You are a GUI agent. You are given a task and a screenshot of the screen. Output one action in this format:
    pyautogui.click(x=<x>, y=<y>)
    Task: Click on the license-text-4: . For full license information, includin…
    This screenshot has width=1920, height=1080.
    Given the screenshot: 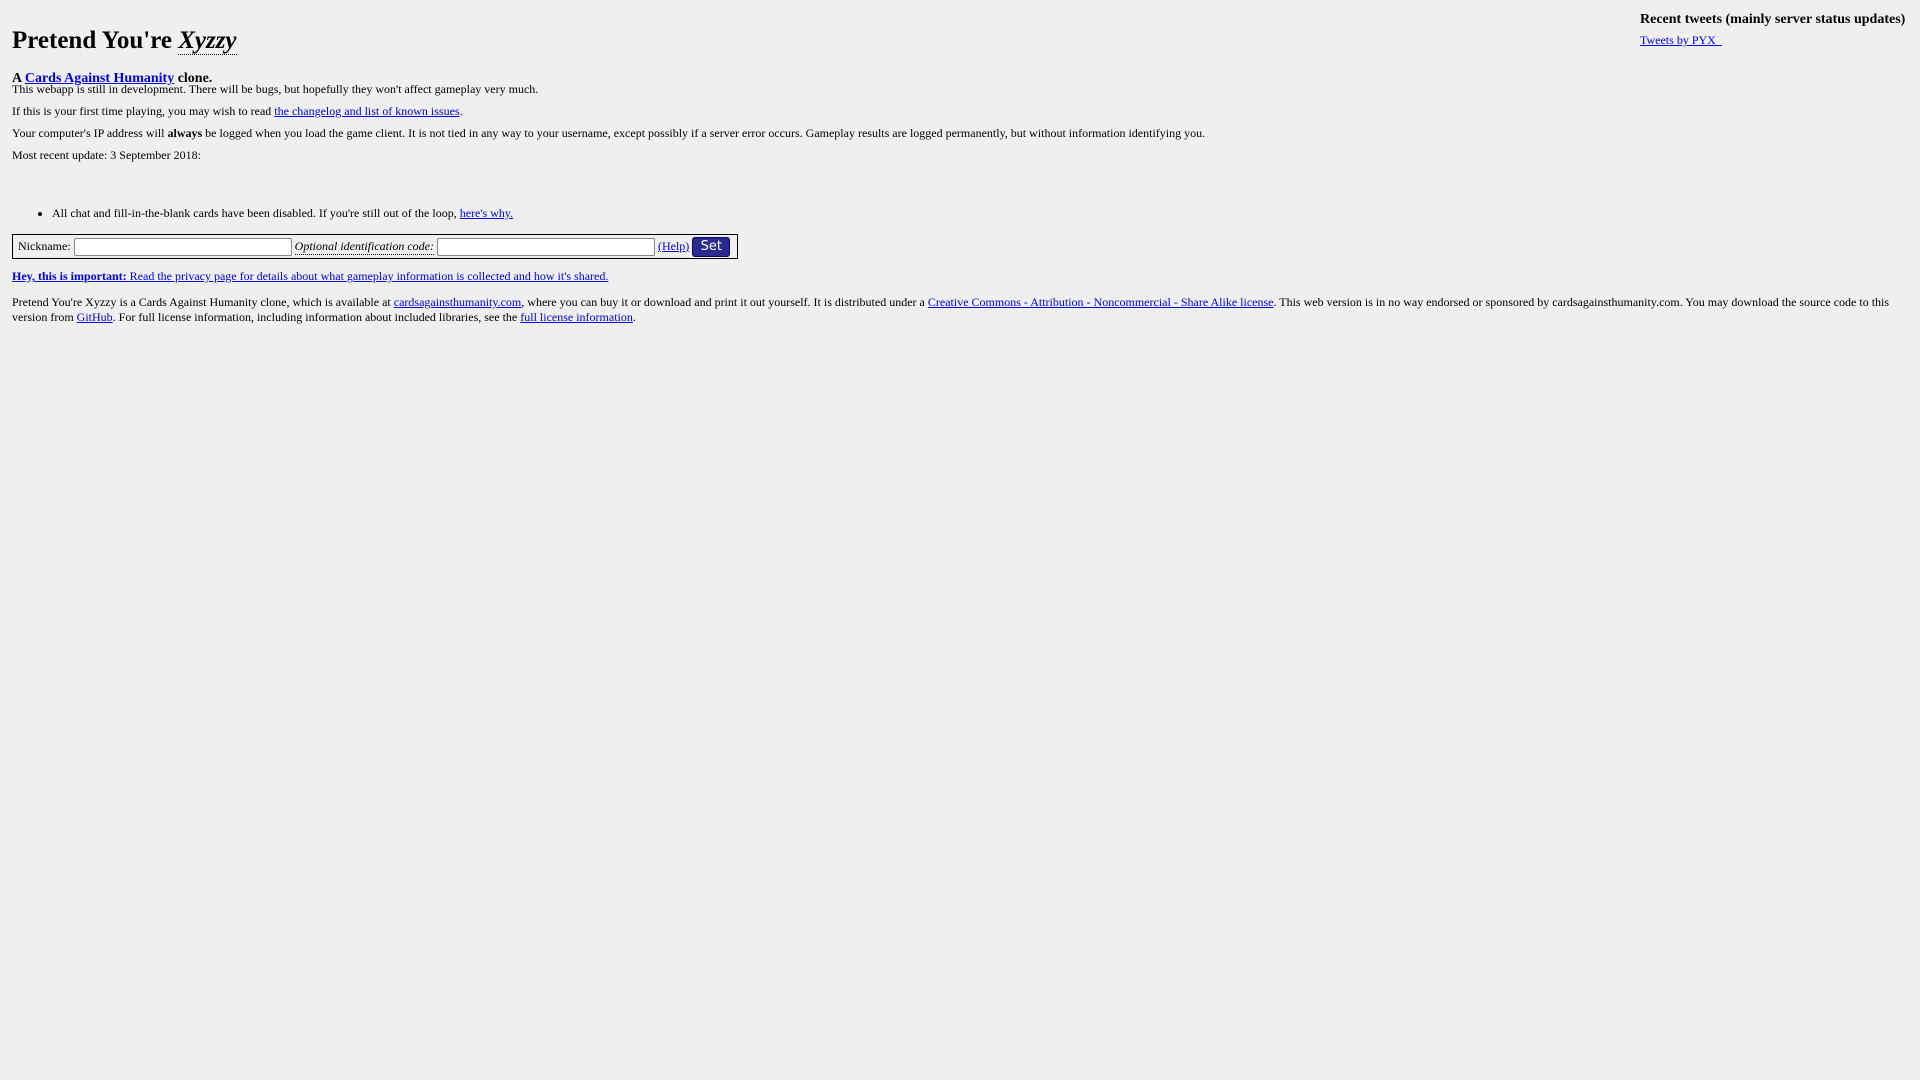 What is the action you would take?
    pyautogui.click(x=316, y=317)
    